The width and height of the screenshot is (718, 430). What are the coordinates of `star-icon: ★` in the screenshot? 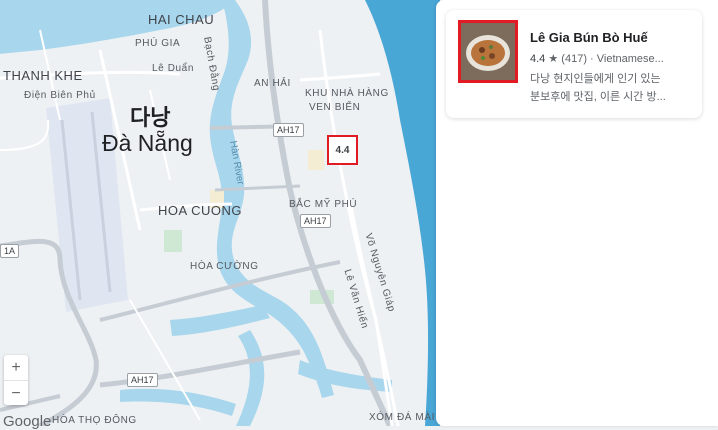 It's located at (553, 59).